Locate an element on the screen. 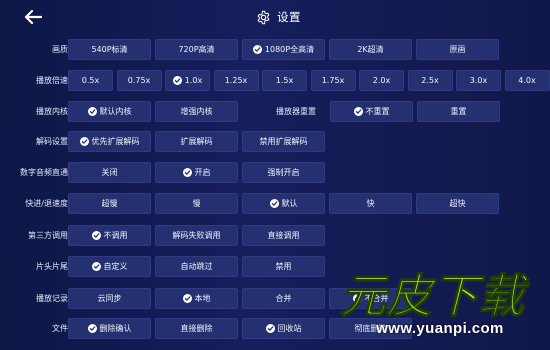 The image size is (550, 350). option-button: 超慢 is located at coordinates (109, 203).